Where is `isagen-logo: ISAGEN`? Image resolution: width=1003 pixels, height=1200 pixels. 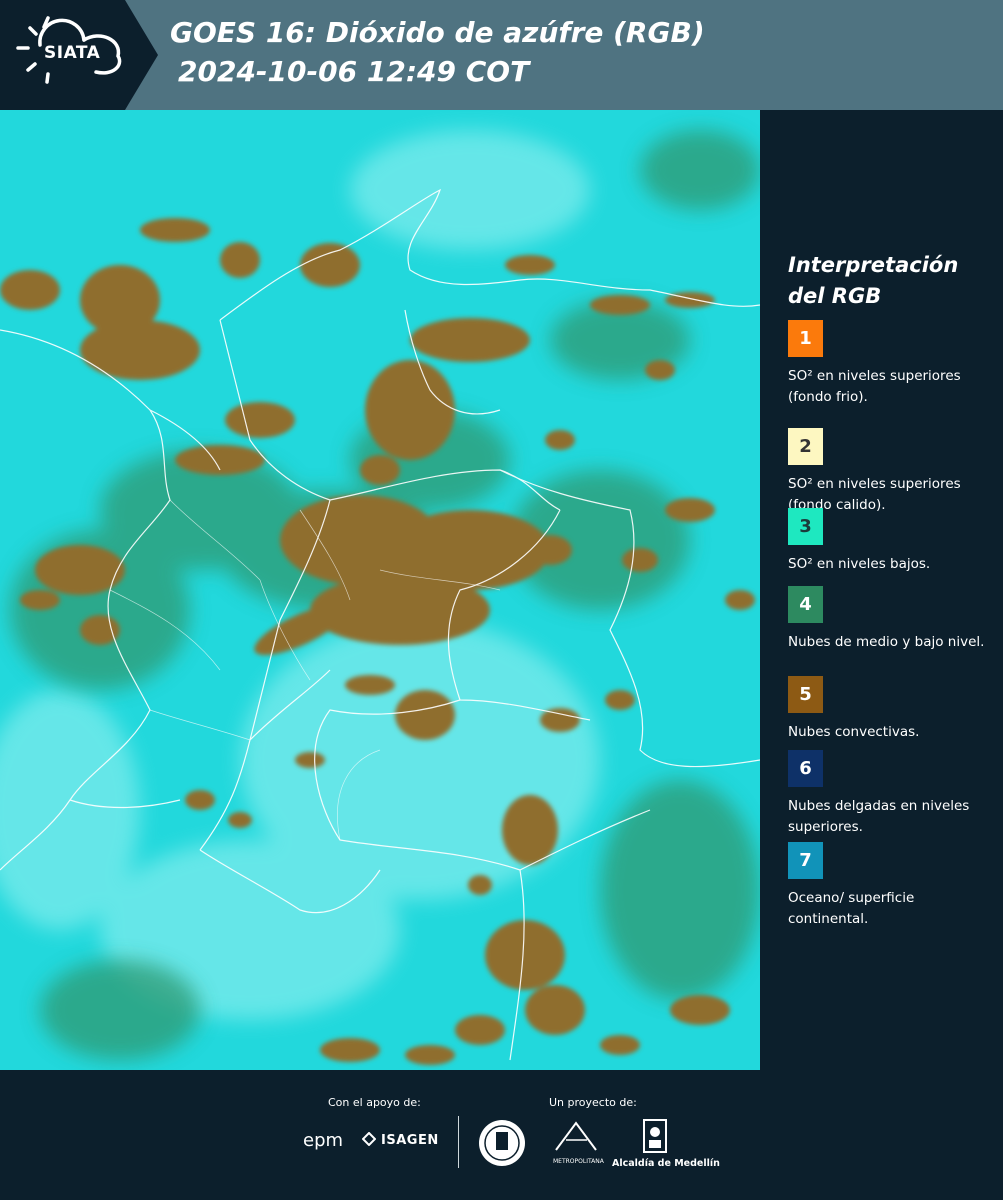
isagen-logo: ISAGEN is located at coordinates (400, 1139).